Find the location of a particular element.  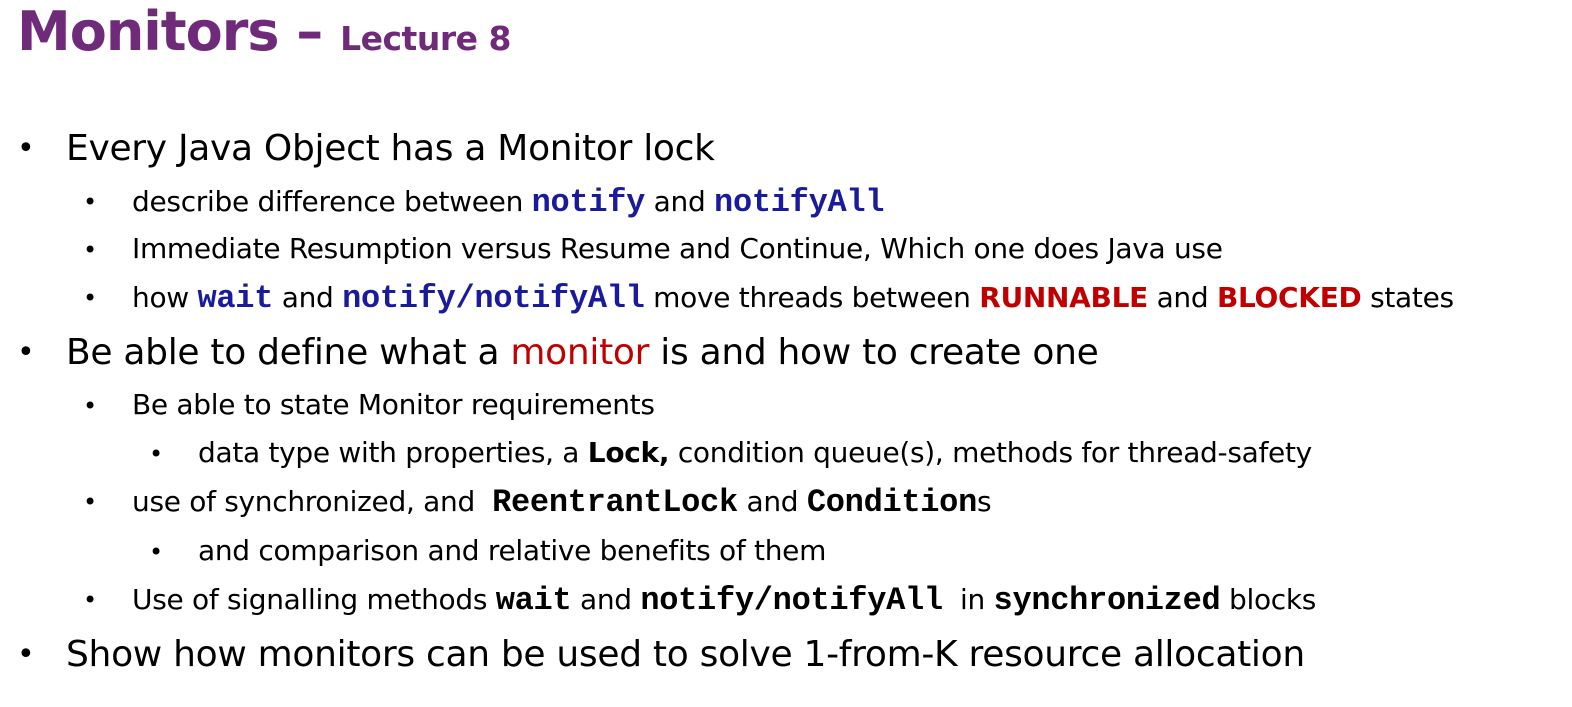

text-segment: how is located at coordinates (165, 297).